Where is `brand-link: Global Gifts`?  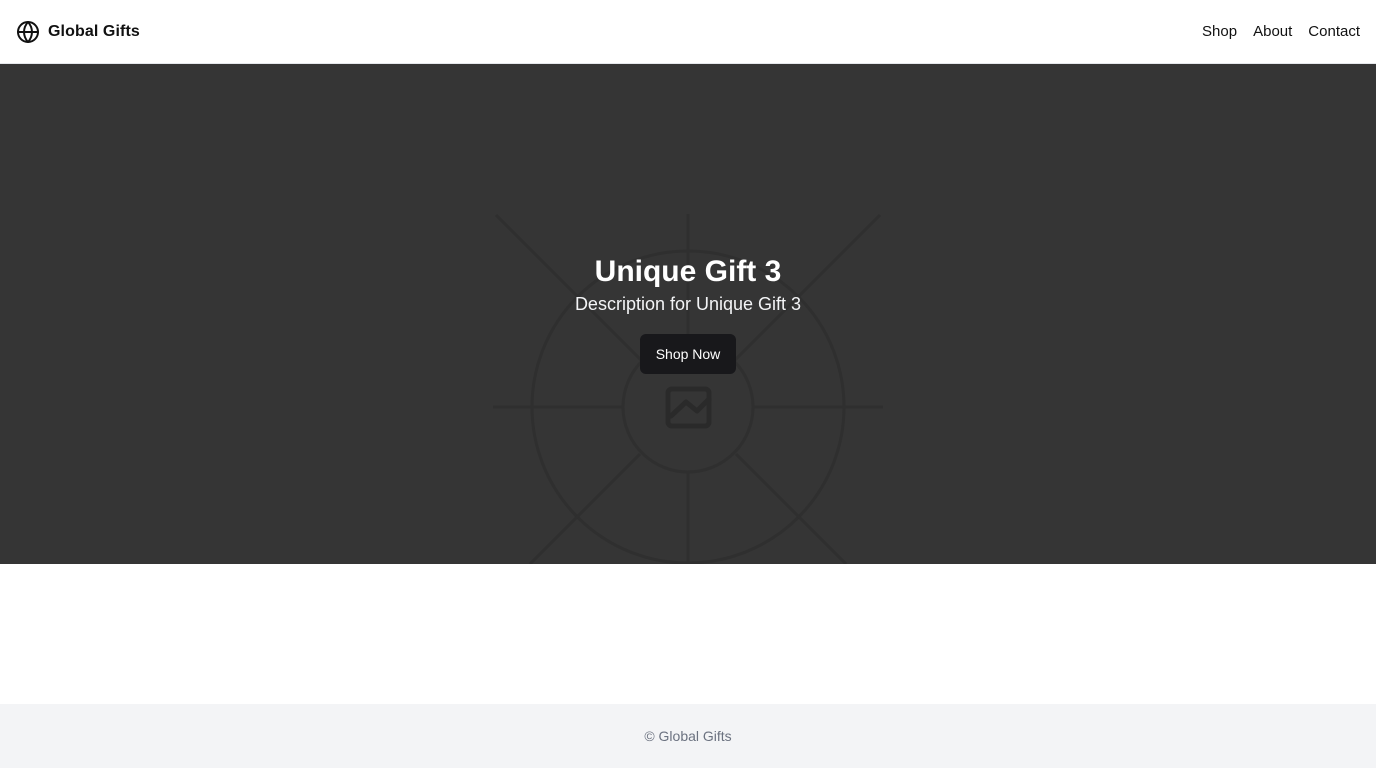 brand-link: Global Gifts is located at coordinates (78, 32).